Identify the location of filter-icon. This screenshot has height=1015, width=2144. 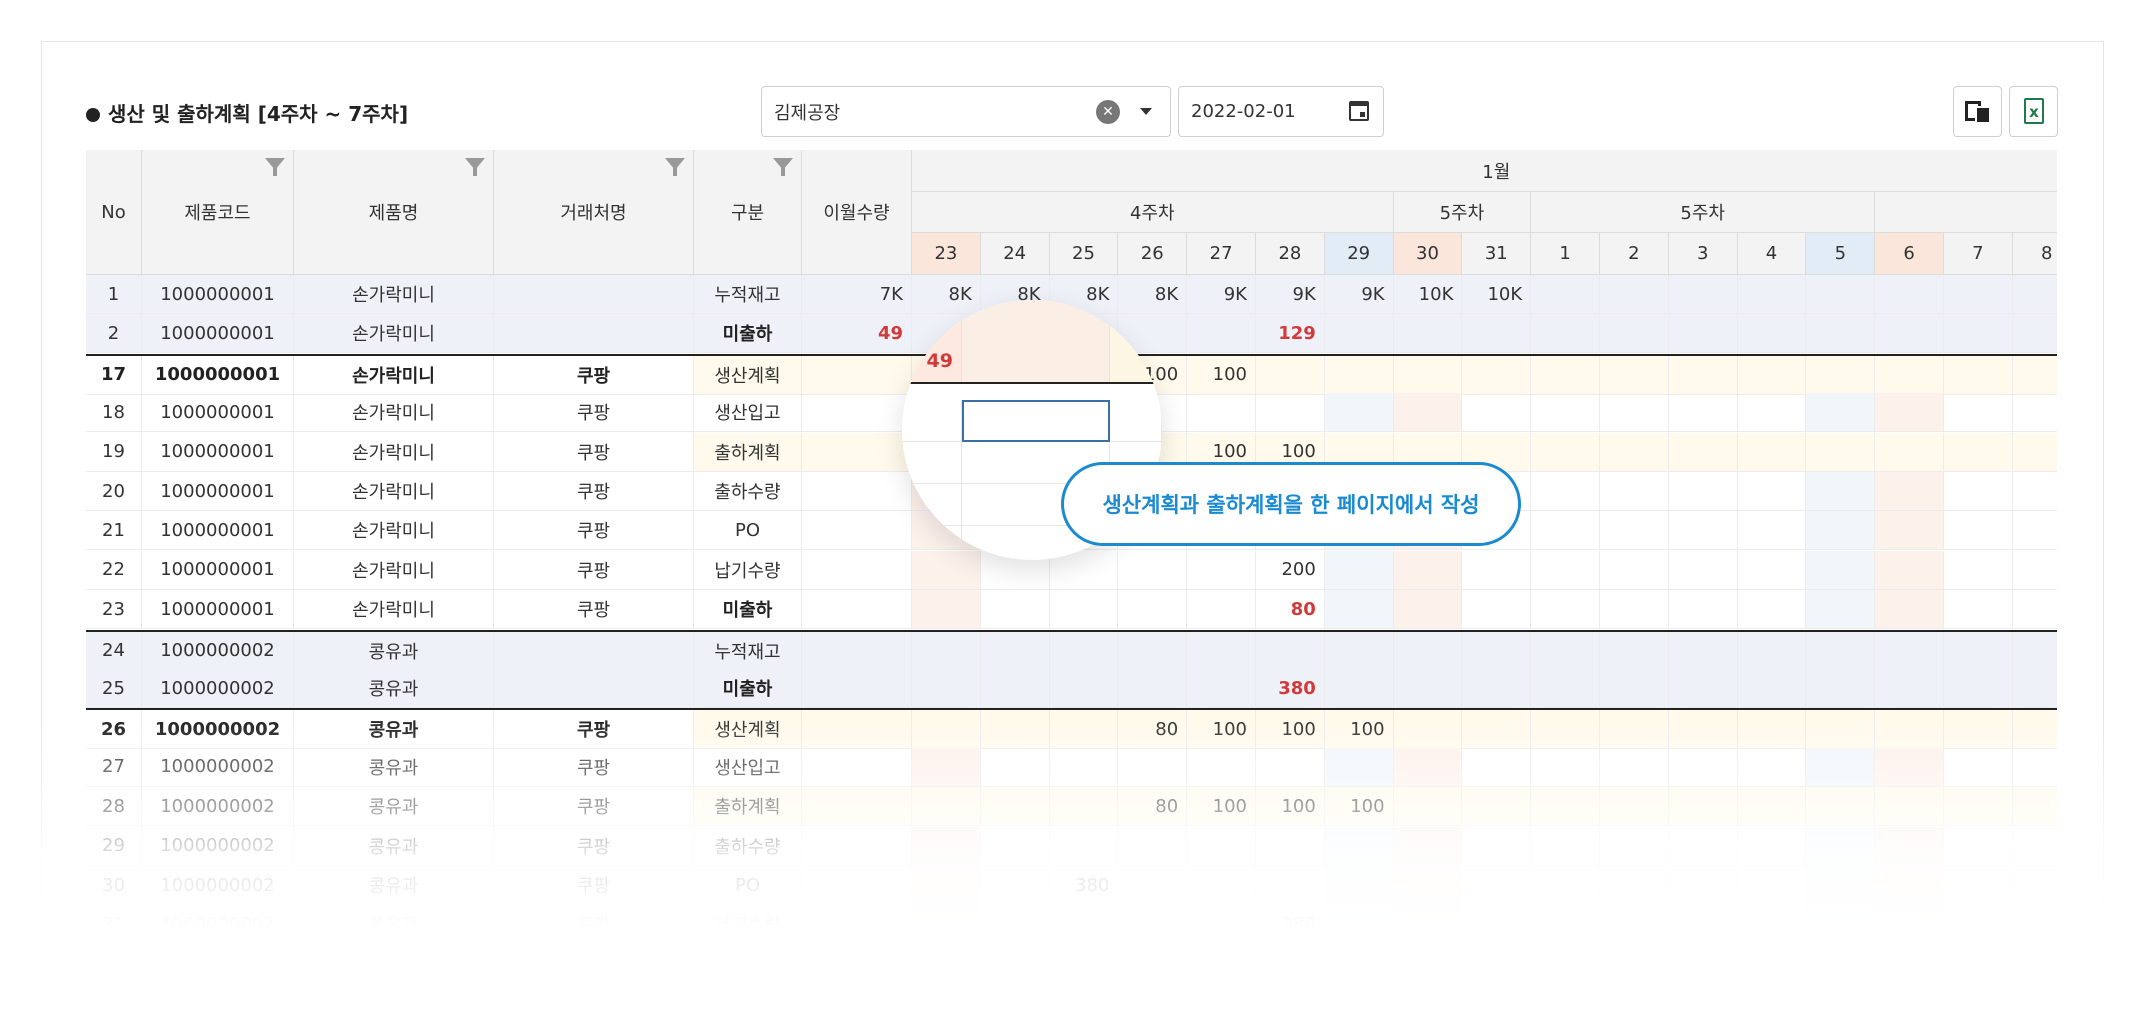
(783, 167).